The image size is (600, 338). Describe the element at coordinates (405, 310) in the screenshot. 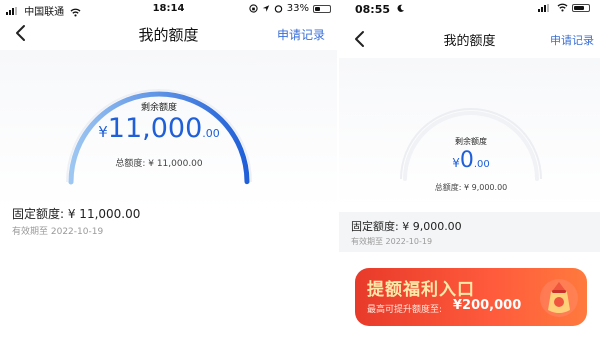

I see `banner-subtitle: 最高可提升额度至:` at that location.